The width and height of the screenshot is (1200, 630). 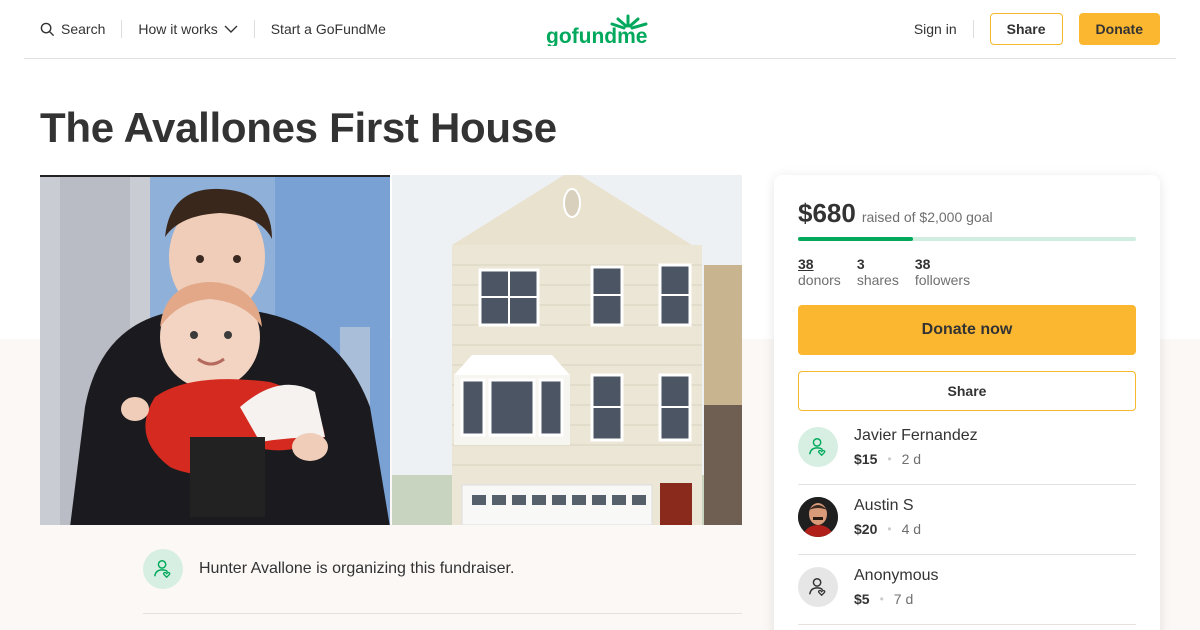 I want to click on share-button: Share, so click(x=967, y=391).